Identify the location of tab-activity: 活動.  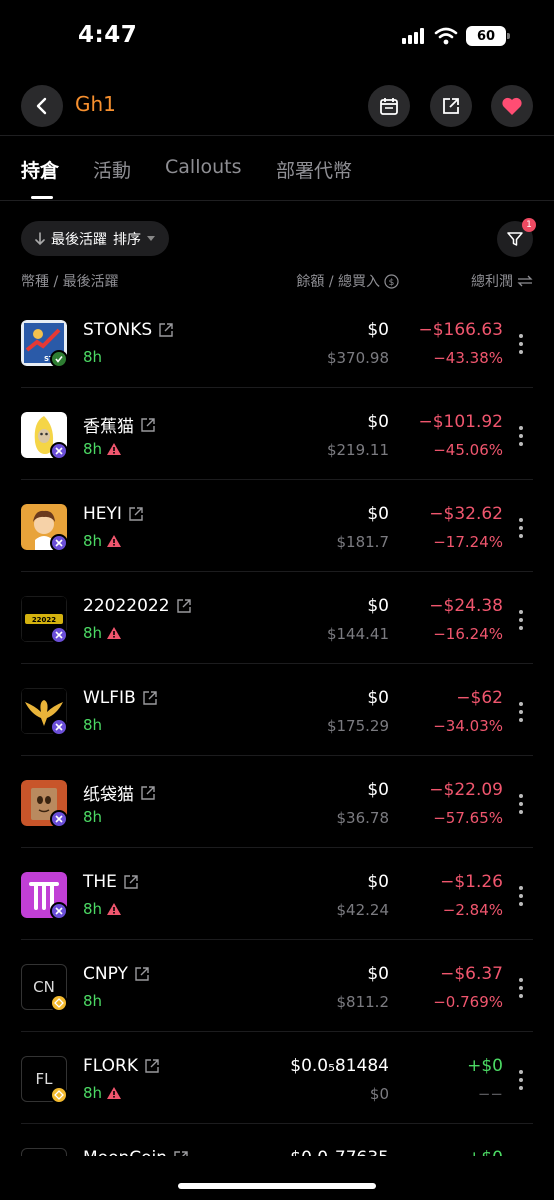
(112, 169).